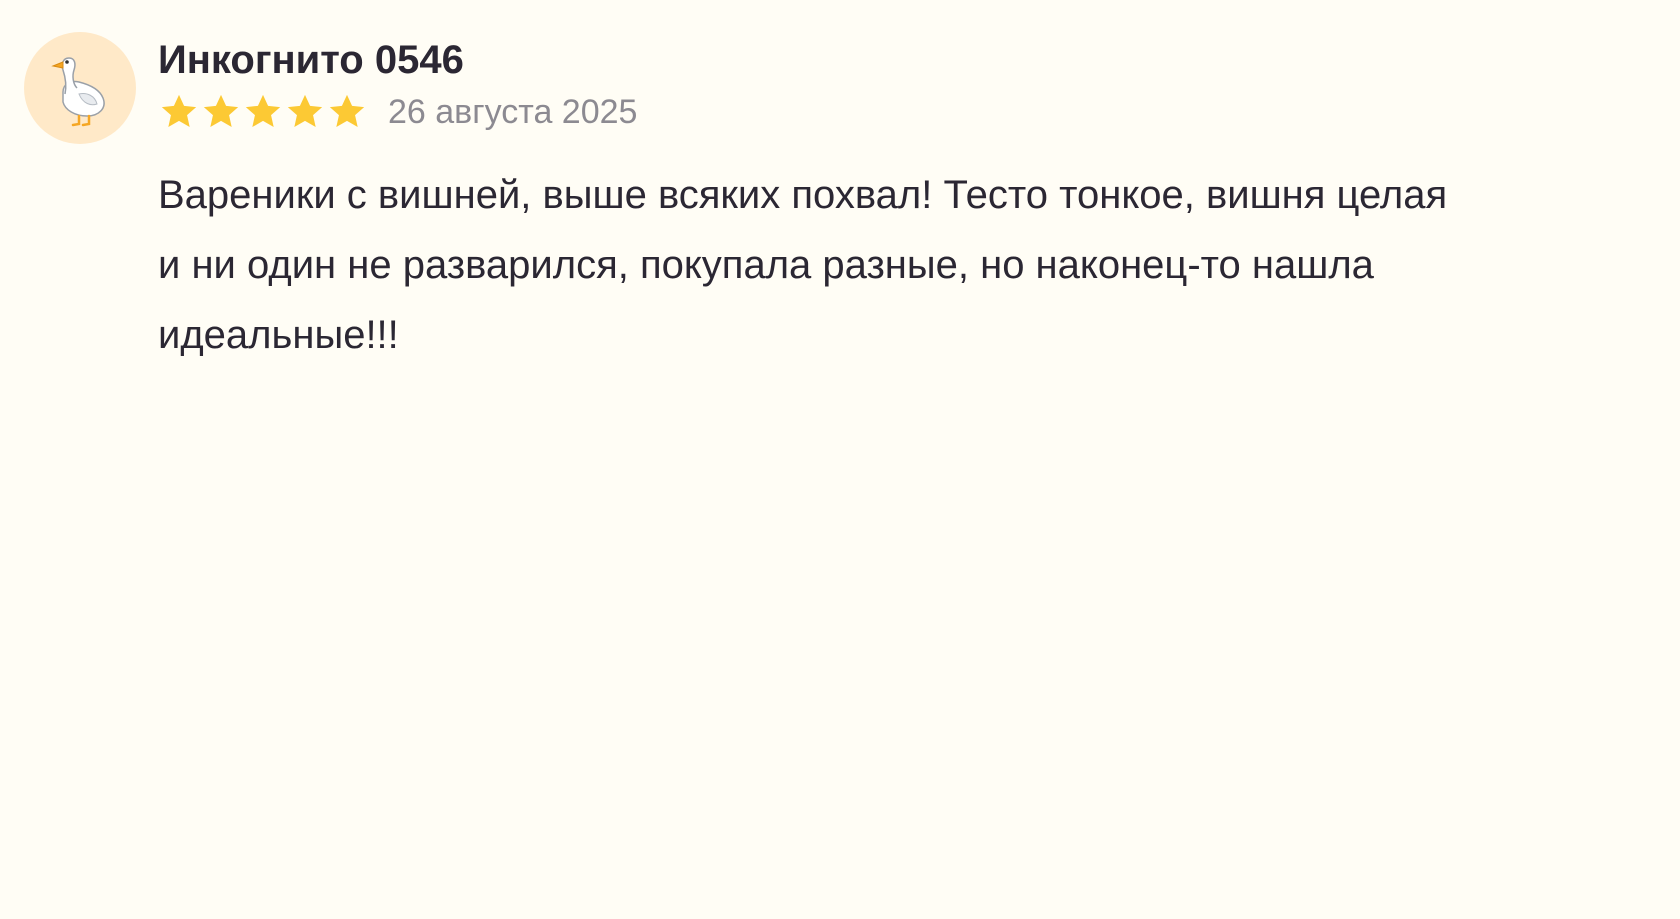  What do you see at coordinates (311, 60) in the screenshot?
I see `author-name: Инкогнито 0546` at bounding box center [311, 60].